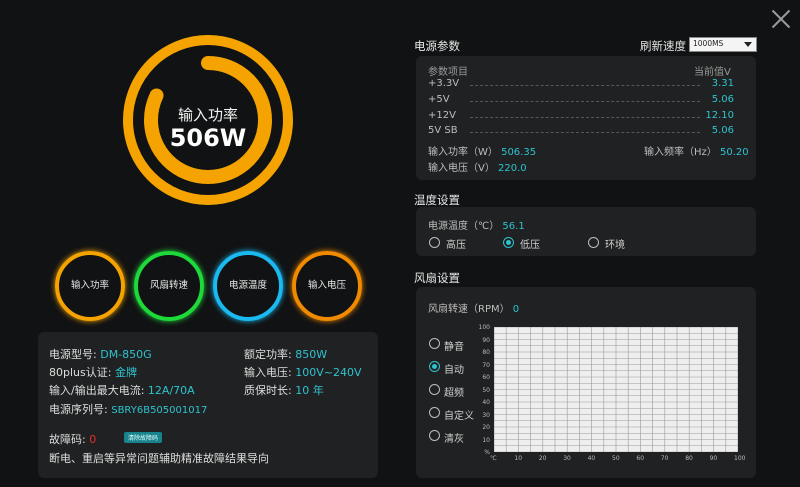 This screenshot has width=800, height=487. Describe the element at coordinates (328, 372) in the screenshot. I see `voltage-value: 100V~240V` at that location.